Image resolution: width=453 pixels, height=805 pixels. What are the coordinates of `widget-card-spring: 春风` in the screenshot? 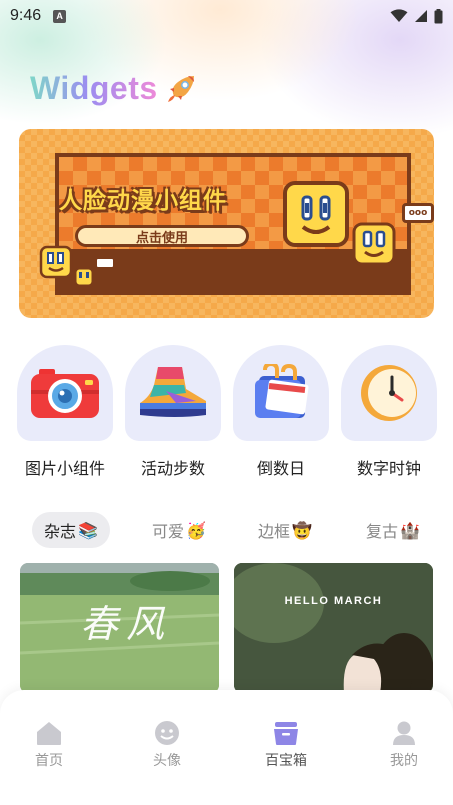 It's located at (119, 628).